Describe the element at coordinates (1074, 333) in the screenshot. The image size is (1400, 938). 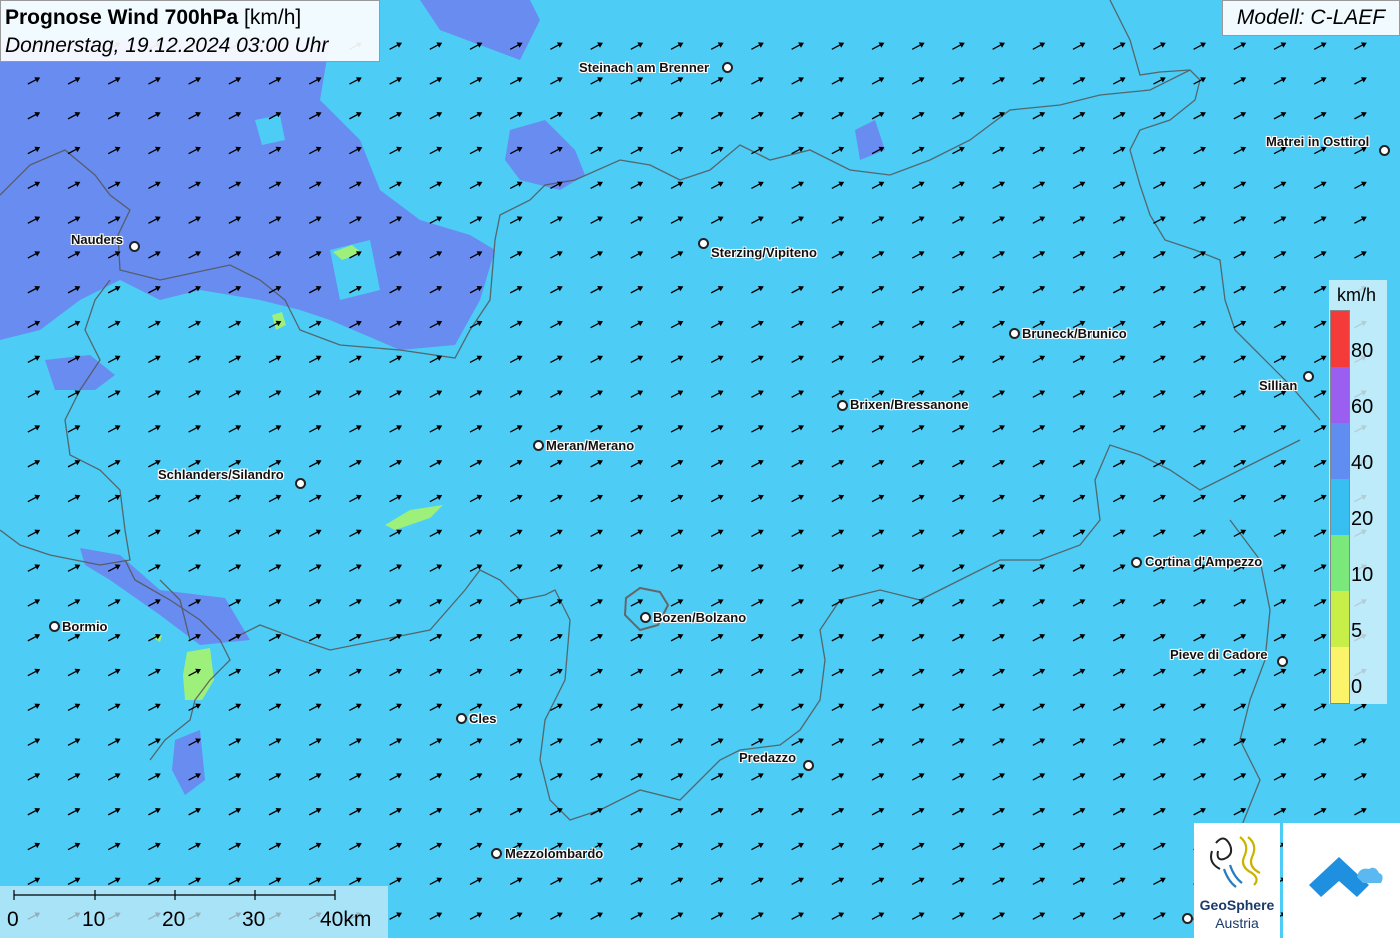
I see `city-label-bruneck: Bruneck/Brunico` at that location.